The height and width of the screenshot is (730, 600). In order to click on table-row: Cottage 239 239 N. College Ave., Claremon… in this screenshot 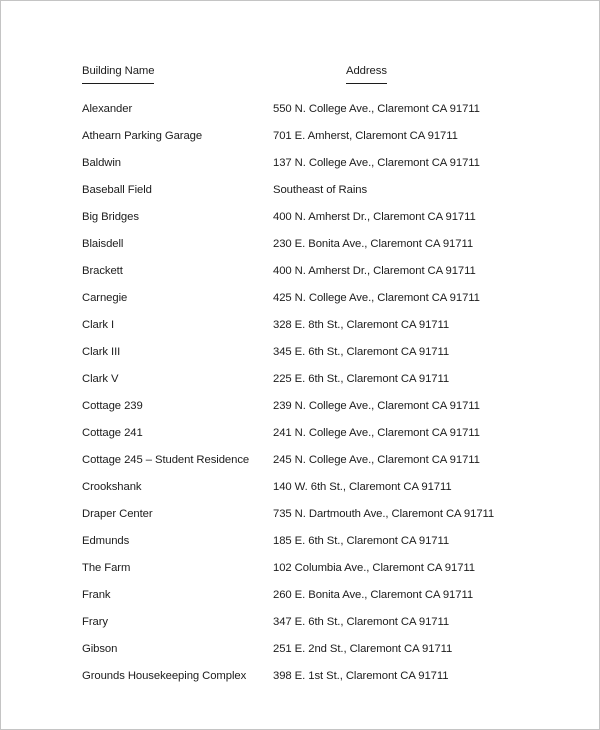, I will do `click(292, 406)`.